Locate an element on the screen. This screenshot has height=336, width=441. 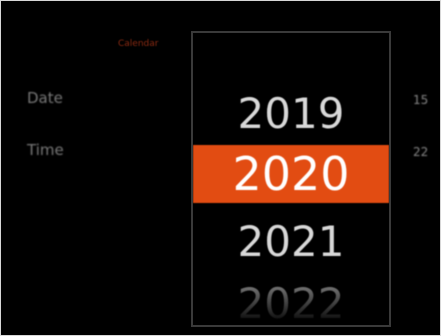
year-option-2022: 2022 is located at coordinates (291, 300).